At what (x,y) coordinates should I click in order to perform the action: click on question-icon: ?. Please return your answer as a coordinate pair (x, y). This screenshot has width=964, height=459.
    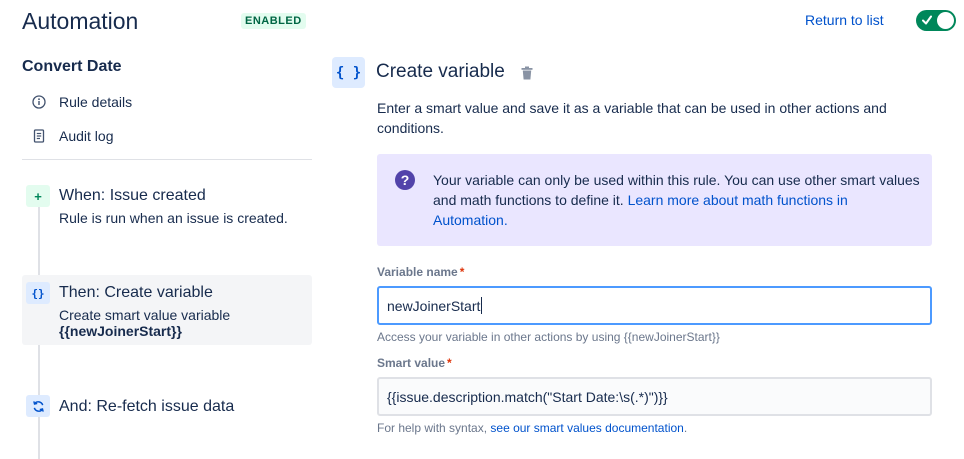
    Looking at the image, I should click on (405, 180).